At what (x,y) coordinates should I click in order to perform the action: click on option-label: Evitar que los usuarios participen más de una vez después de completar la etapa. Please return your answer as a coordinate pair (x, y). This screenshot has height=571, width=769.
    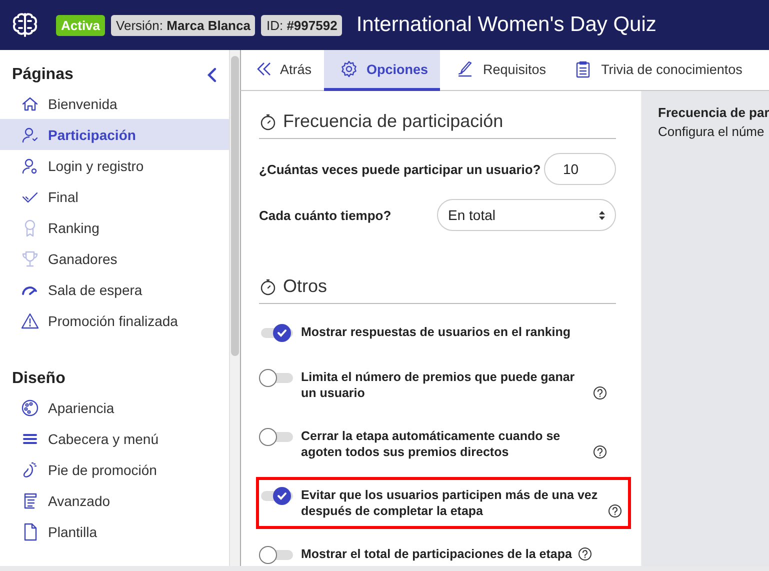
    Looking at the image, I should click on (450, 503).